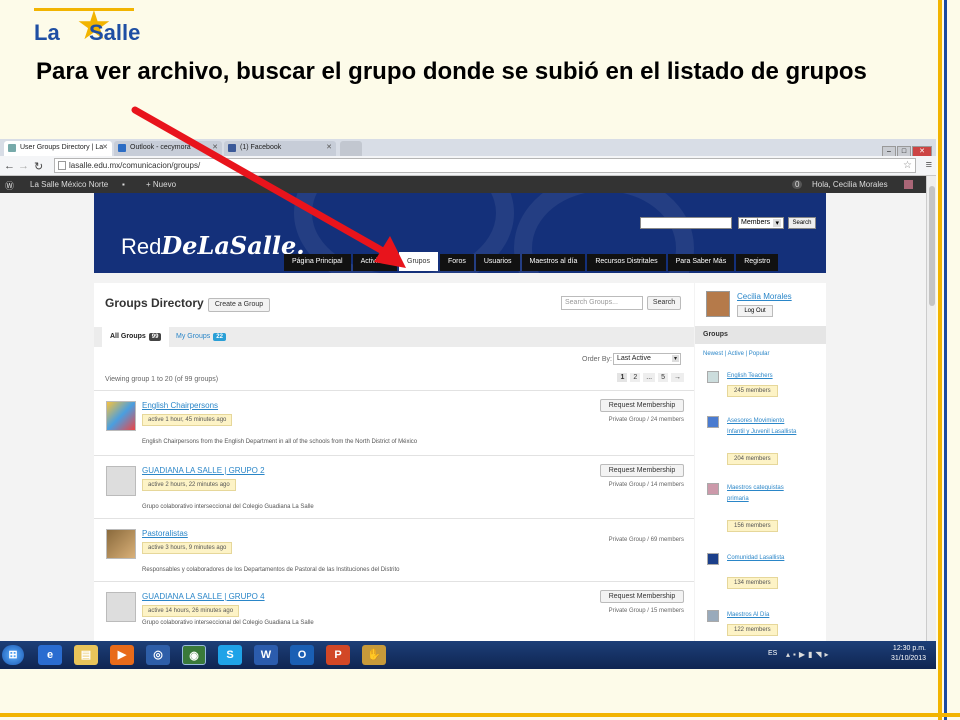 The height and width of the screenshot is (720, 960). I want to click on url-field: lasalle.edu.mx/comunicacion/groups/ ☆, so click(485, 165).